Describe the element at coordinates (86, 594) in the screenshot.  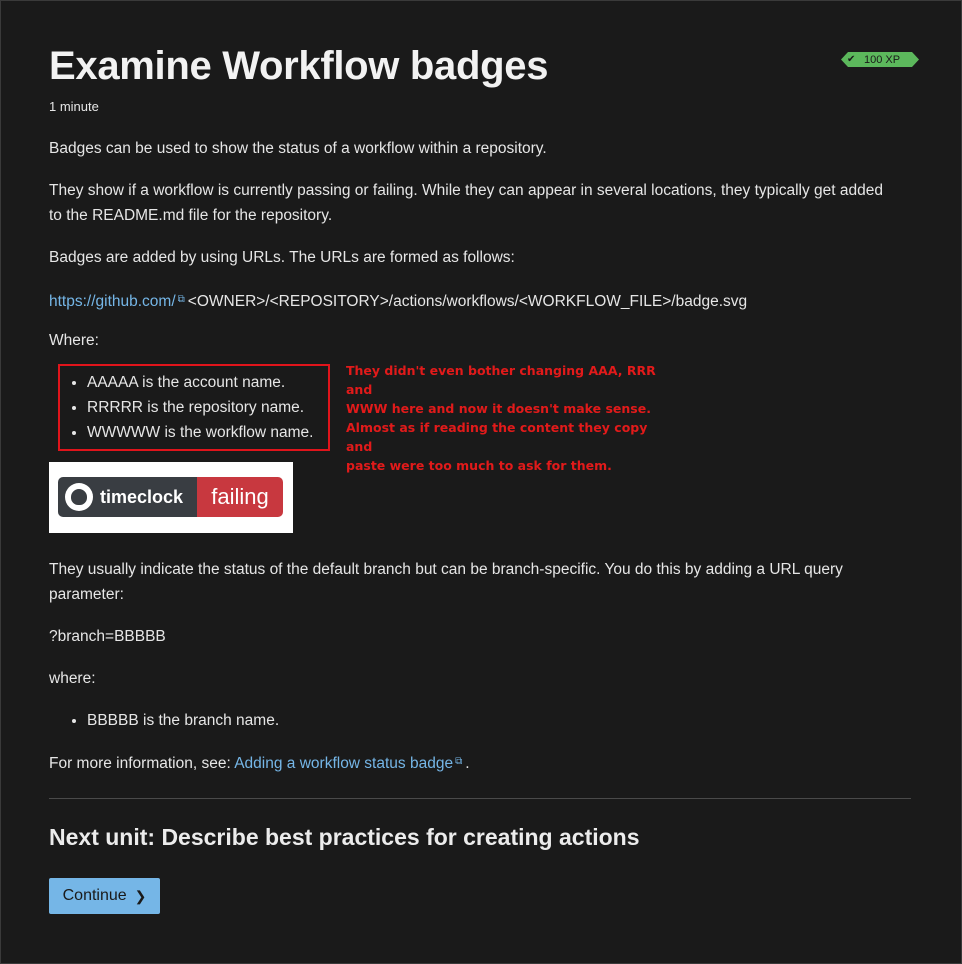
I see `usually-line-2: parameter:` at that location.